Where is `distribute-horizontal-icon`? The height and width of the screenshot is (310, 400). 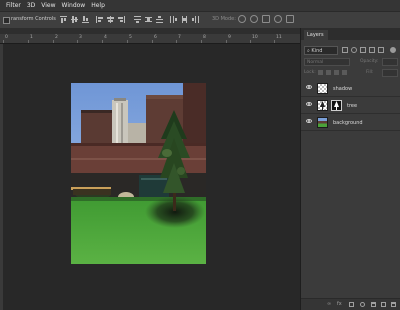 distribute-horizontal-icon is located at coordinates (184, 19).